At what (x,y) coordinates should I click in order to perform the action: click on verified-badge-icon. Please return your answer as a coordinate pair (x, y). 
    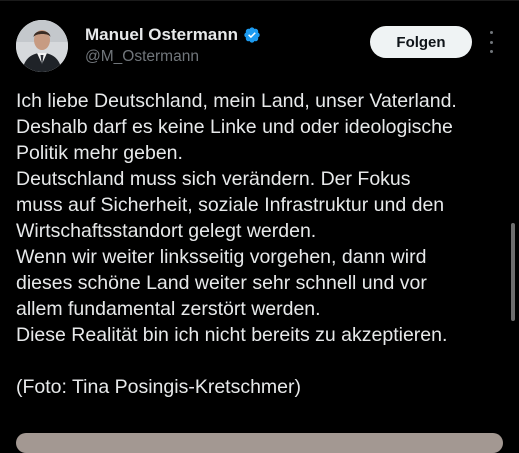
    Looking at the image, I should click on (252, 35).